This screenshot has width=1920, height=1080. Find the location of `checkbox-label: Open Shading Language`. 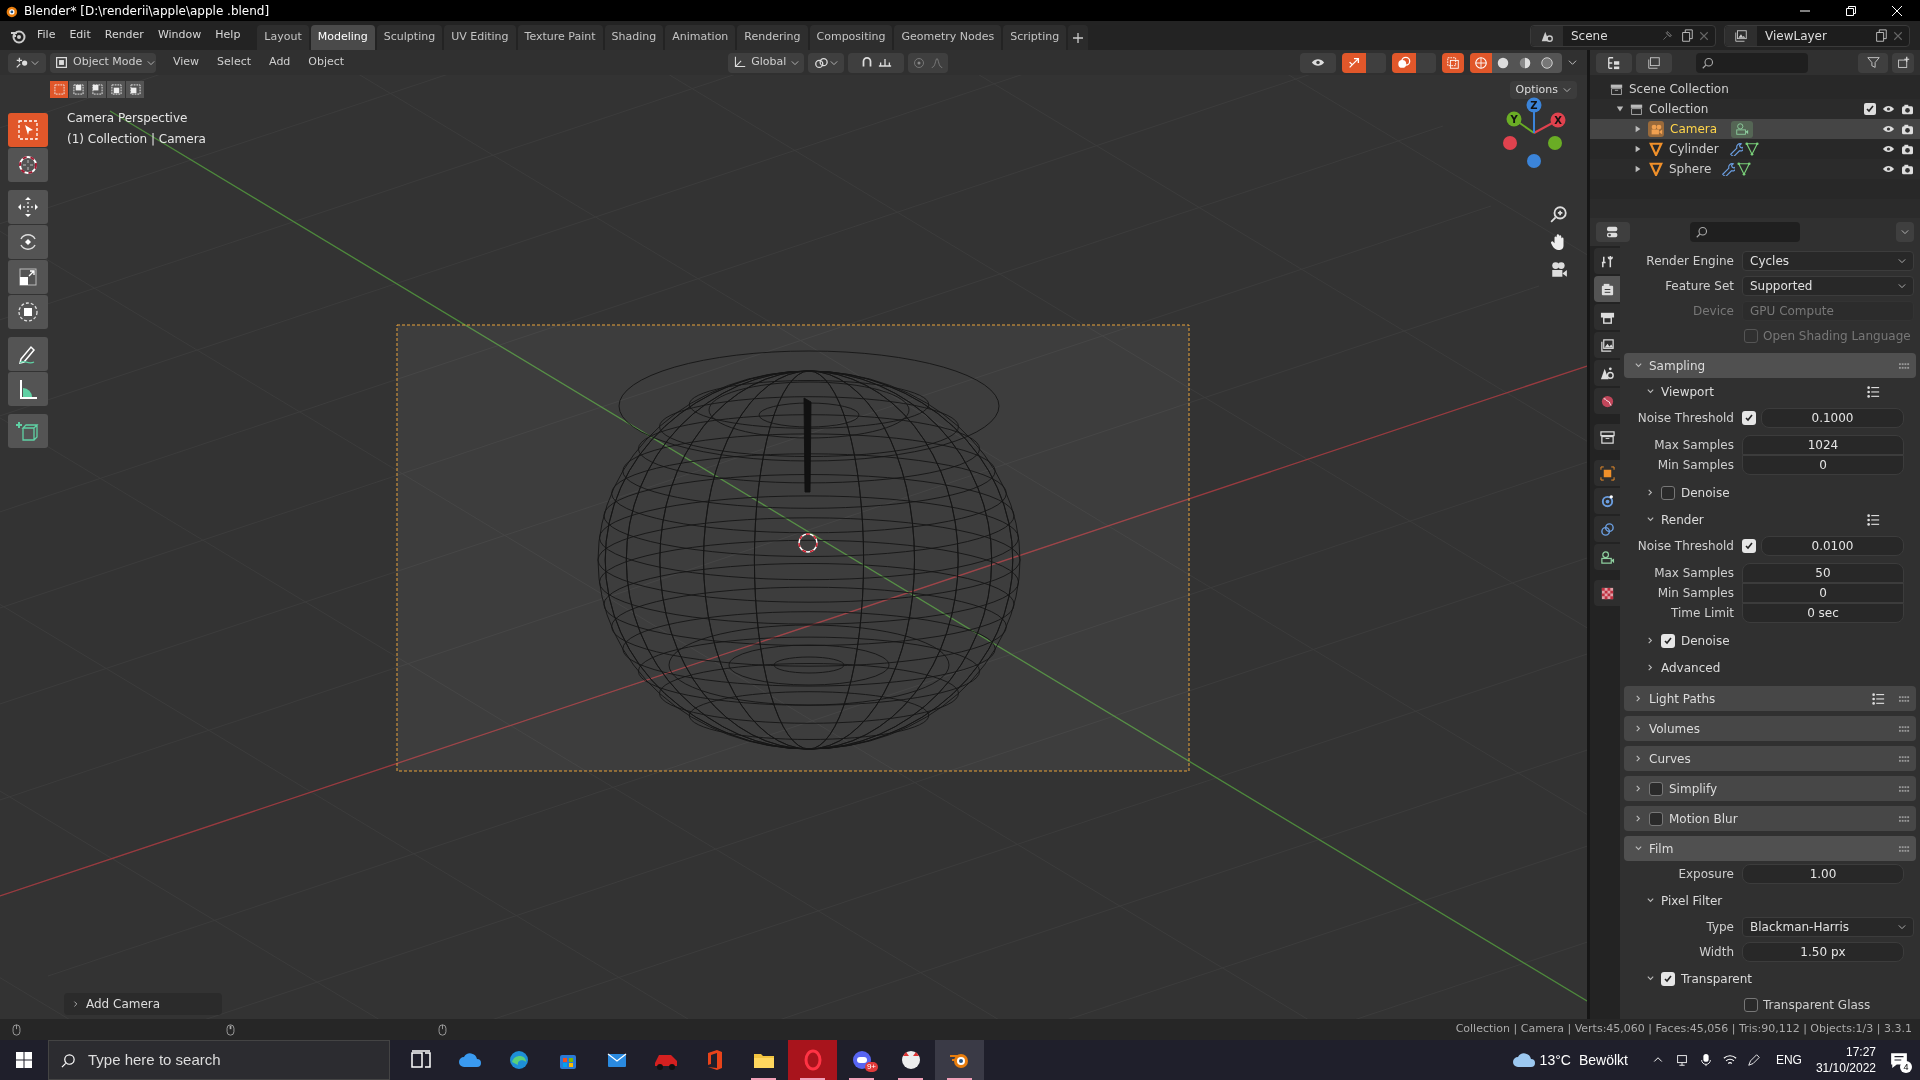

checkbox-label: Open Shading Language is located at coordinates (1837, 336).